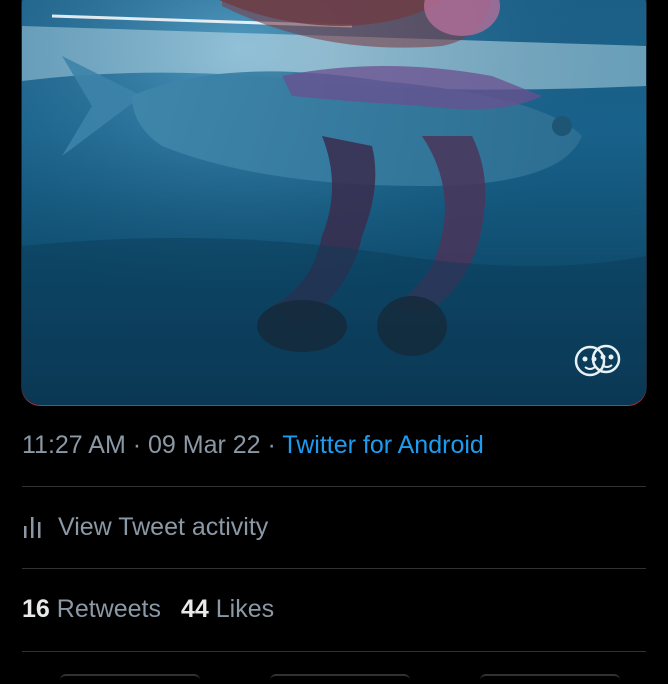  I want to click on bar-chart-icon, so click(32, 527).